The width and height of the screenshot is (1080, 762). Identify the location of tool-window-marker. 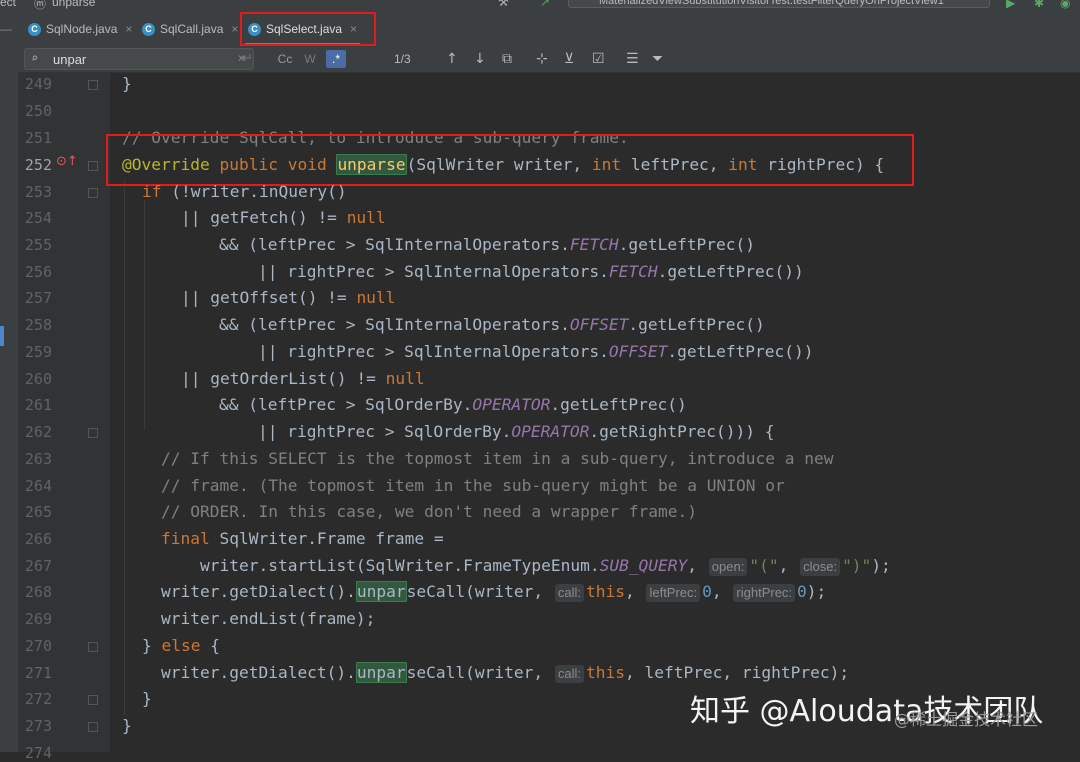
(2, 336).